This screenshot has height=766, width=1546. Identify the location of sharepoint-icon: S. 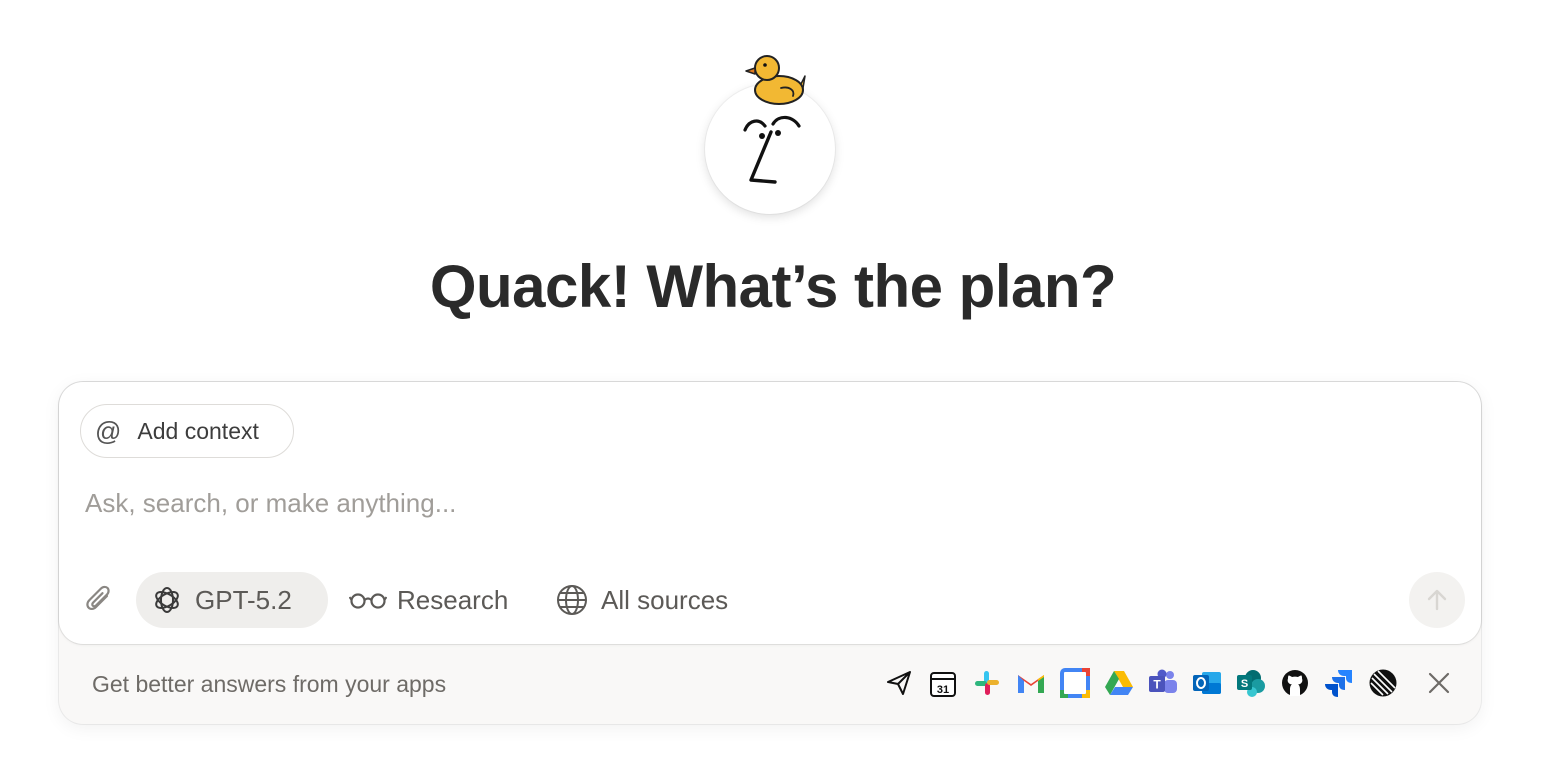
(1251, 683).